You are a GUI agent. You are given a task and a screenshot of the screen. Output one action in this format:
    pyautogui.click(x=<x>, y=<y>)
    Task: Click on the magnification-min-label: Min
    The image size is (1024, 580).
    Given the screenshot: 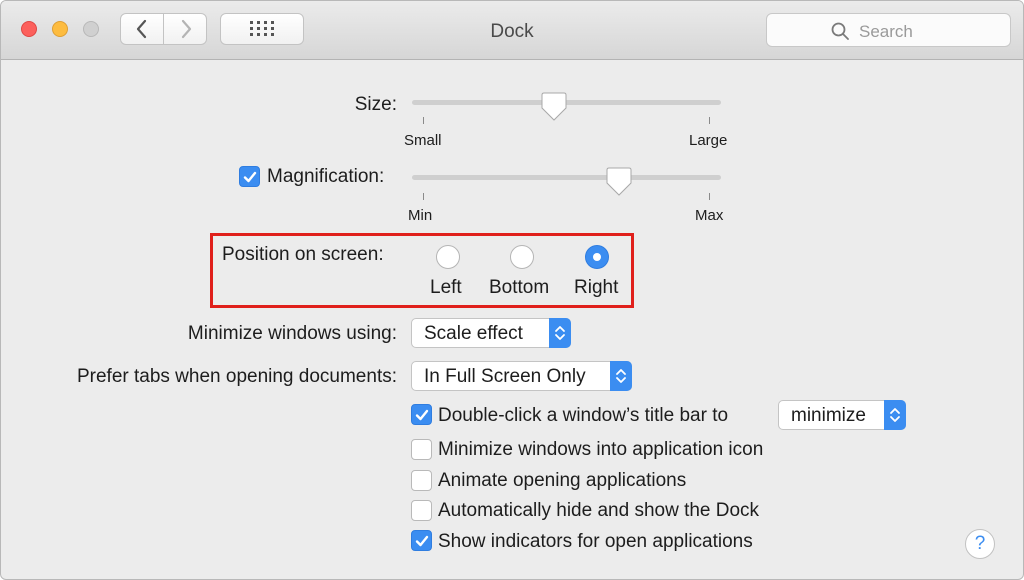 What is the action you would take?
    pyautogui.click(x=420, y=215)
    